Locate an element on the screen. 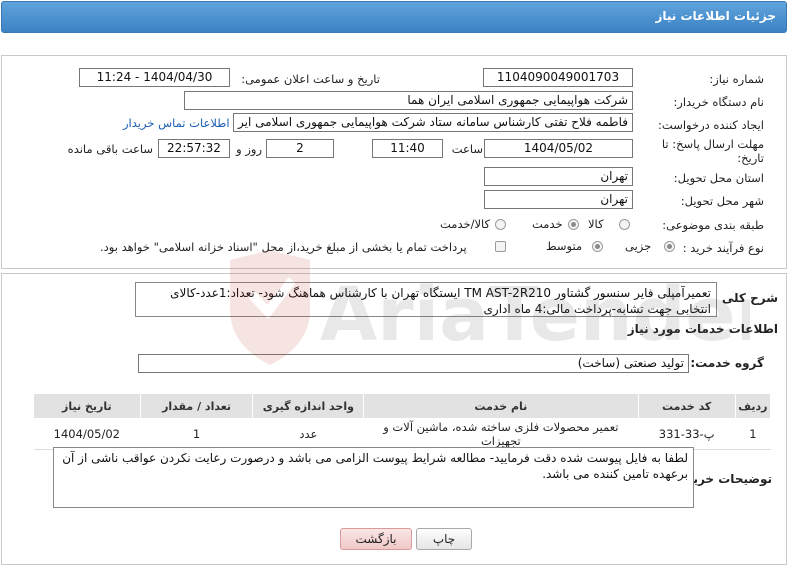 This screenshot has width=788, height=566. province-field: تهران is located at coordinates (558, 176).